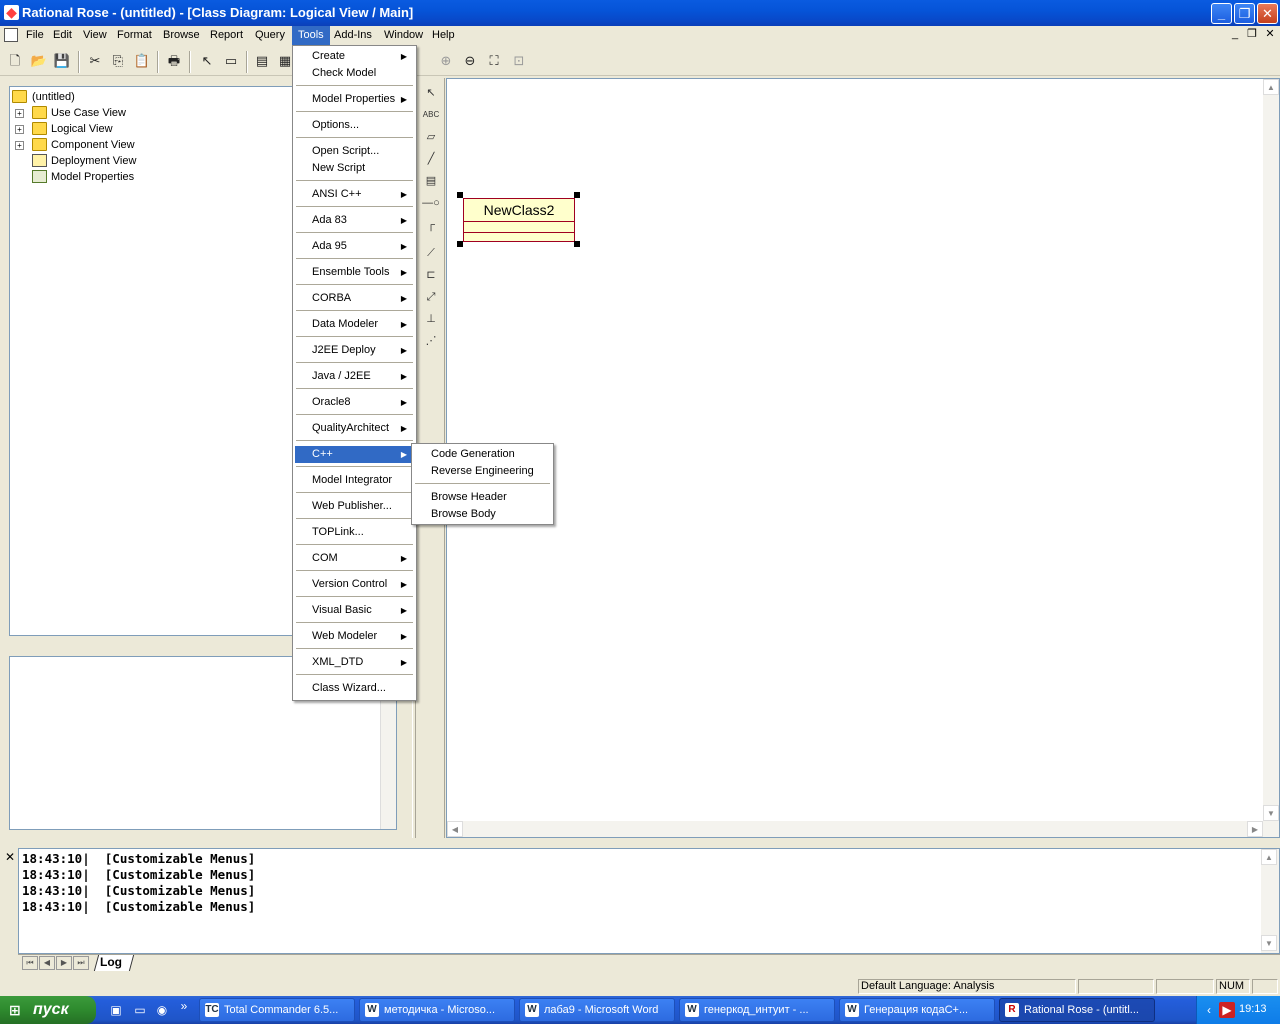 The image size is (1280, 1024). I want to click on tools-menu-item-com: COM ▶, so click(354, 558).